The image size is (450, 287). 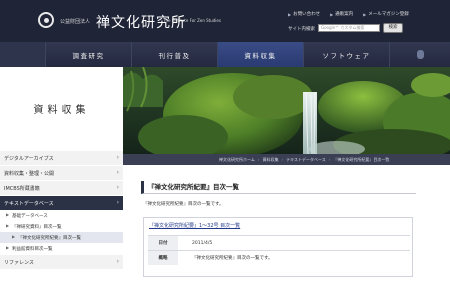 I want to click on row-value: 2011/4/5, so click(x=202, y=243).